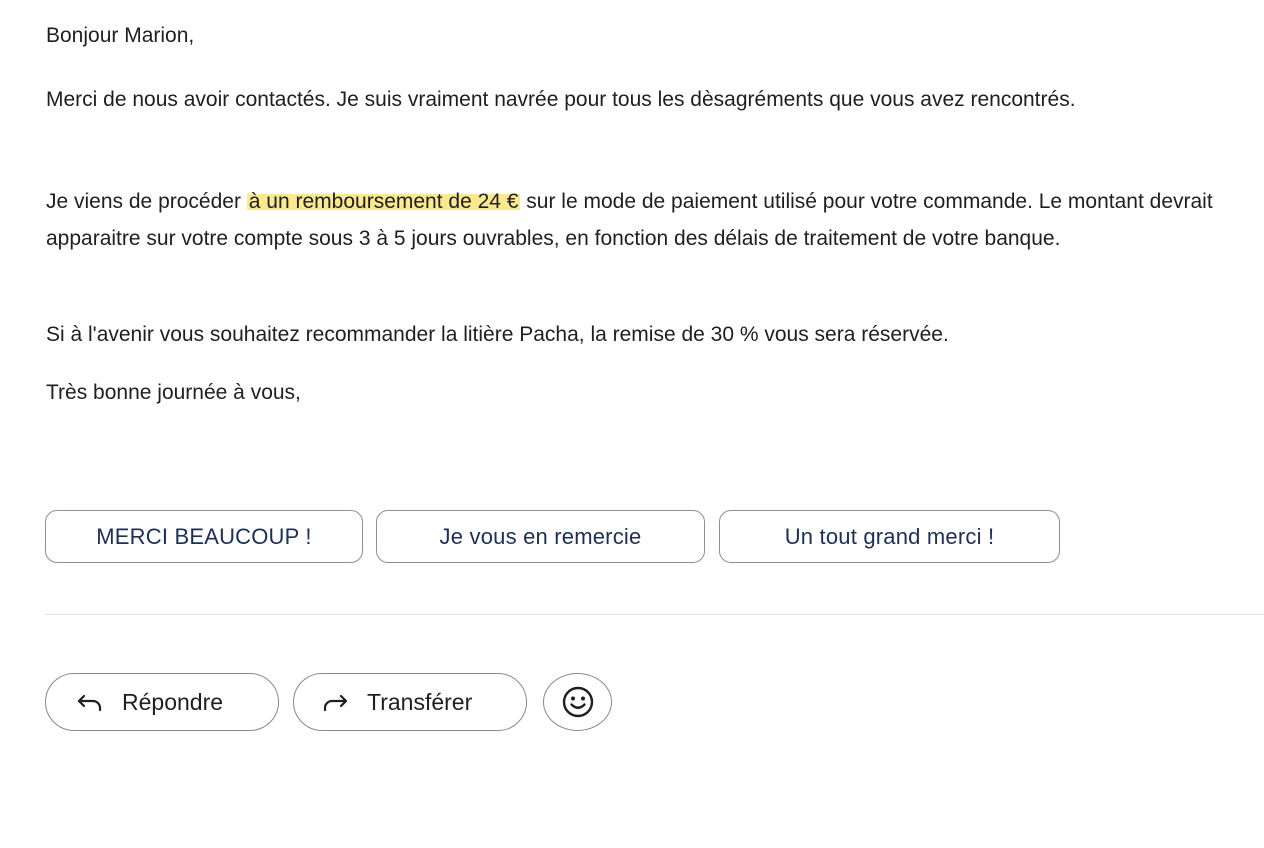 The image size is (1264, 848). Describe the element at coordinates (204, 536) in the screenshot. I see `smart-reply-chip: MERCI BEAUCOUP !` at that location.